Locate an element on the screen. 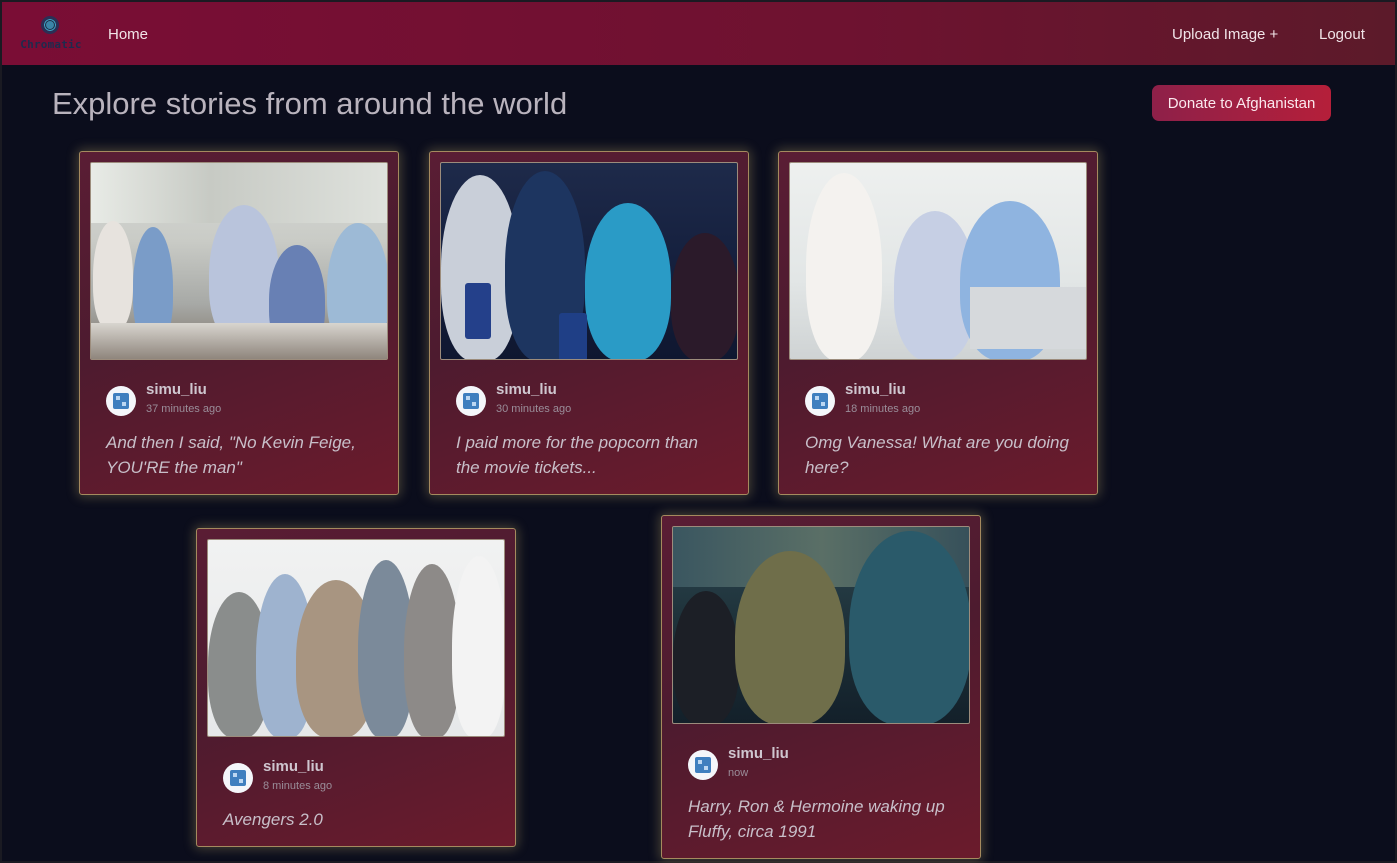 Image resolution: width=1397 pixels, height=863 pixels. post-card: simu_liu 8 minutes ago Avengers 2.0 is located at coordinates (356, 687).